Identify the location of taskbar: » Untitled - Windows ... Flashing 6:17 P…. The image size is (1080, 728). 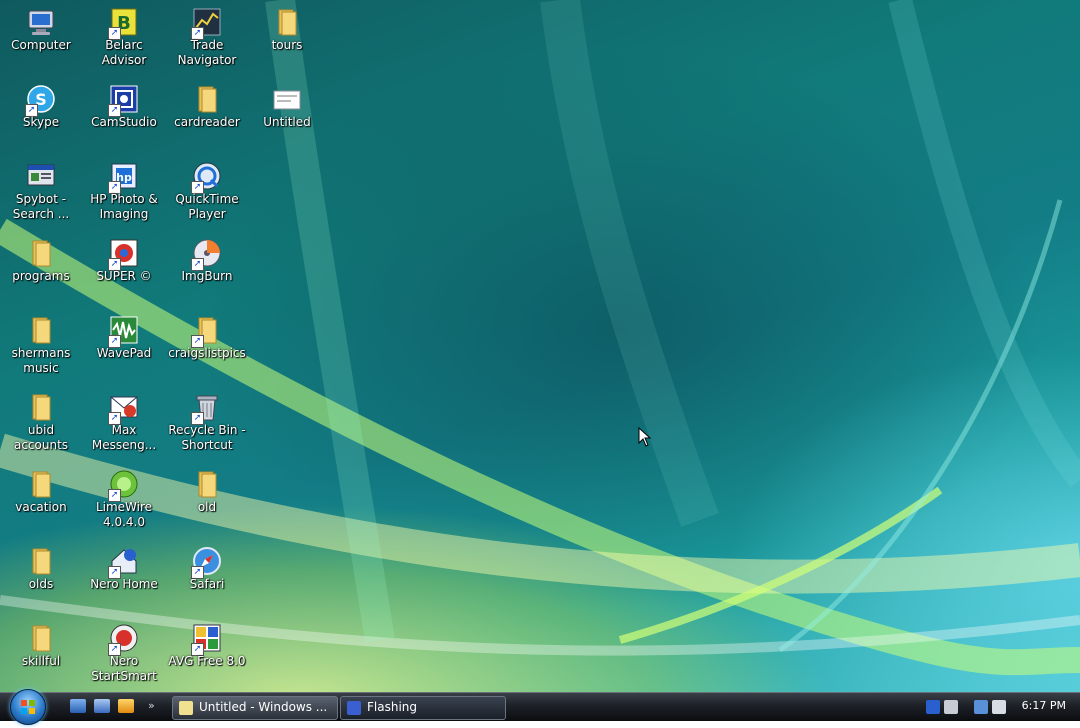
(540, 707).